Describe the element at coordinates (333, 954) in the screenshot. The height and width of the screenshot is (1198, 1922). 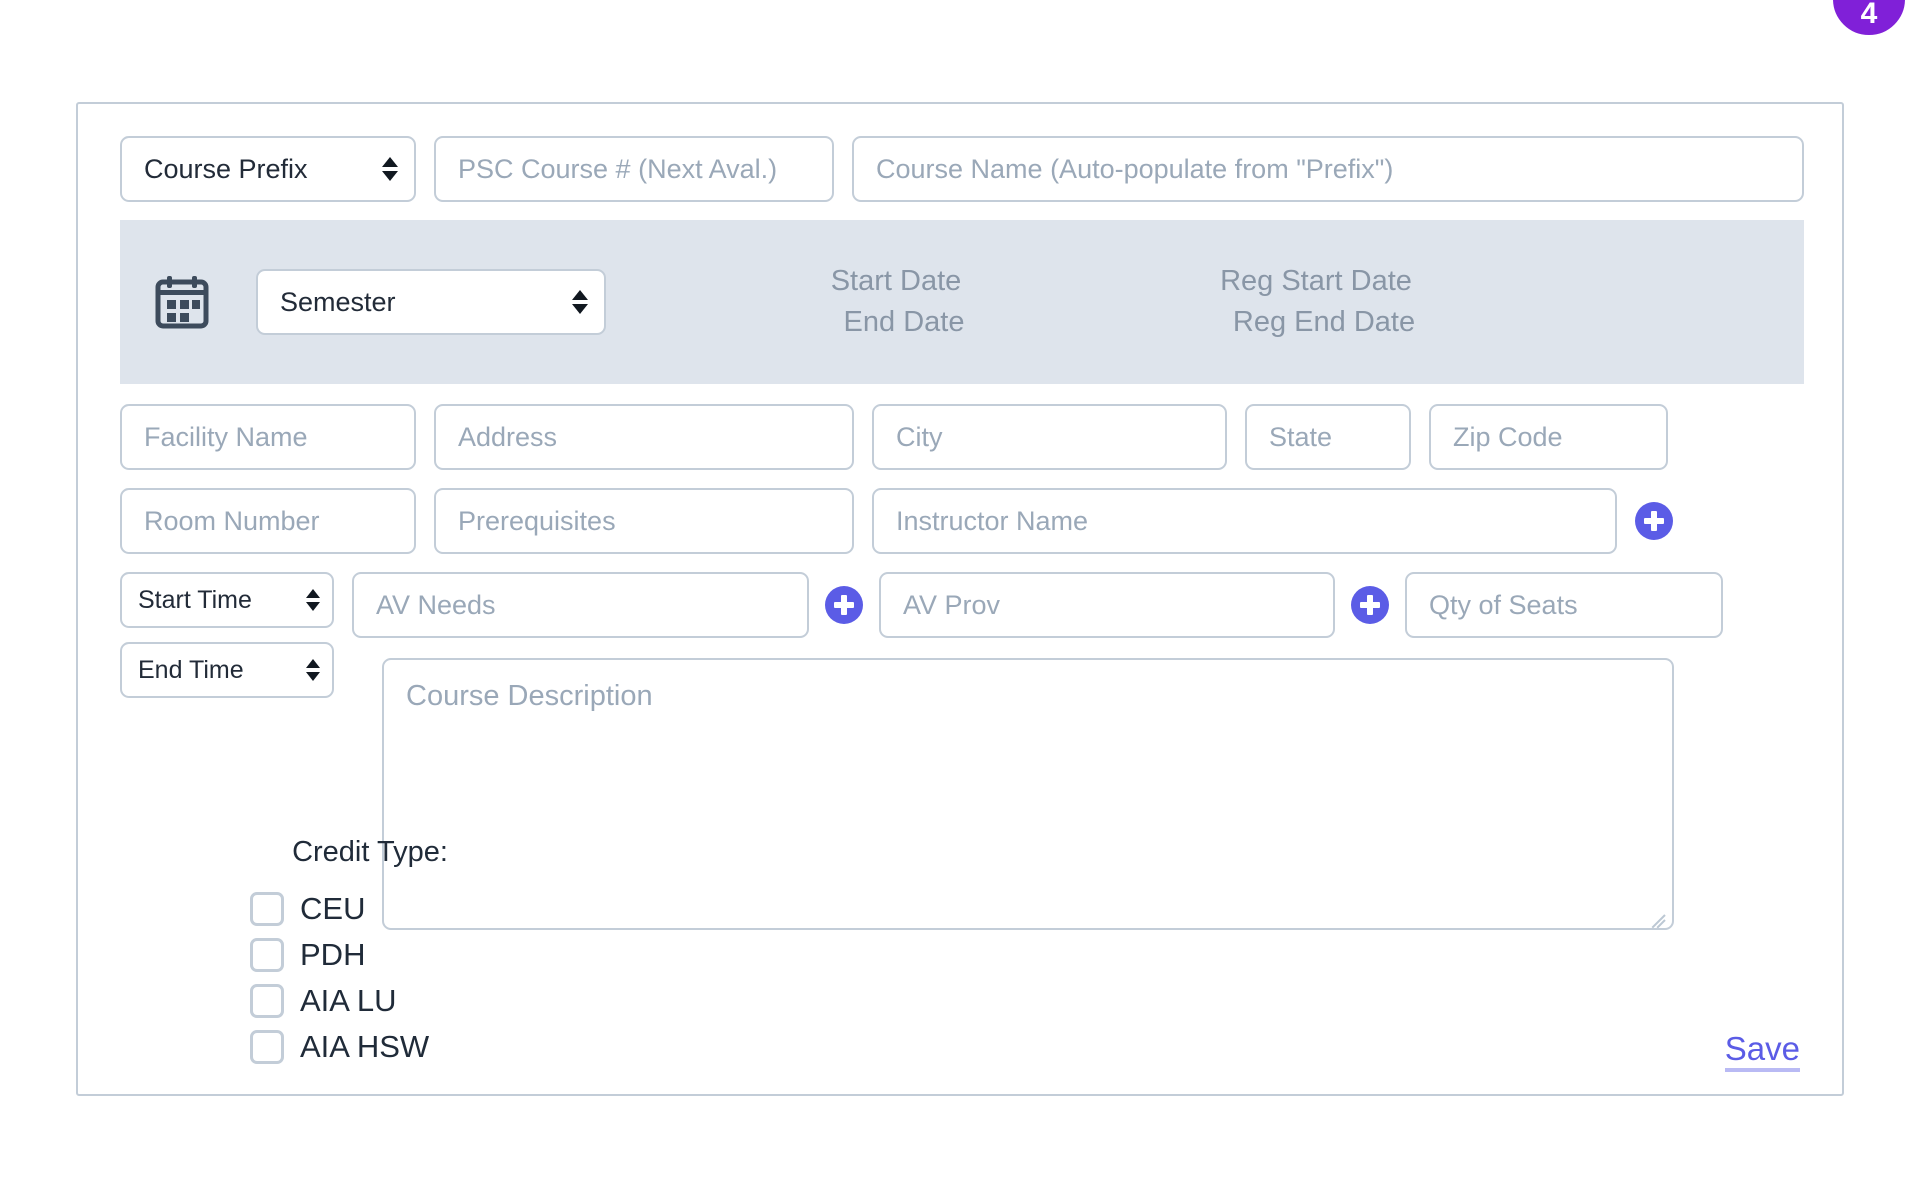
I see `credit-label-pdh: PDH` at that location.